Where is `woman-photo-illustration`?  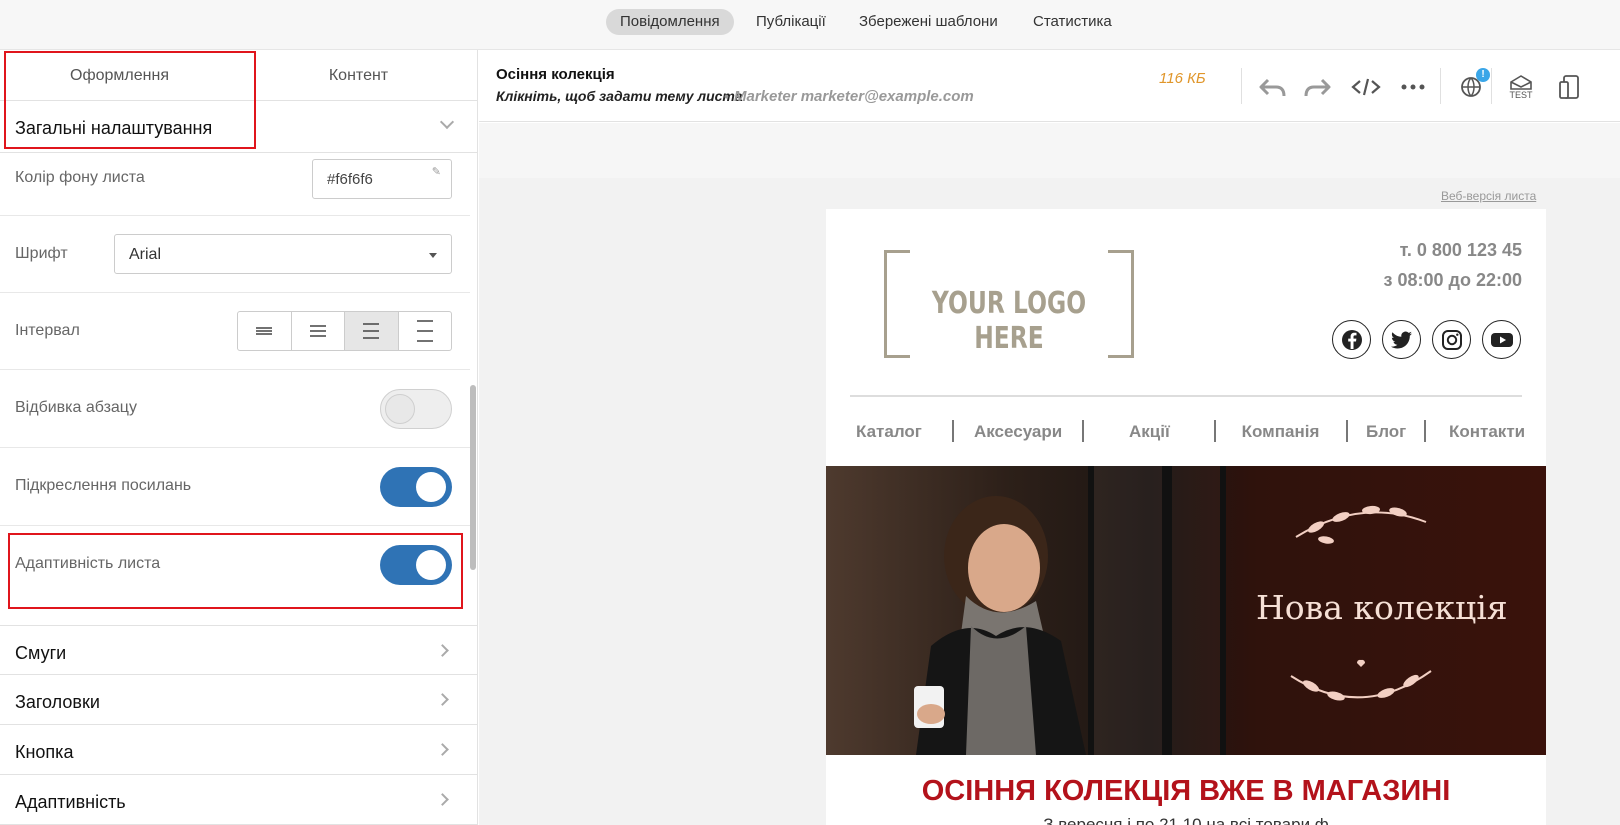 woman-photo-illustration is located at coordinates (1000, 625).